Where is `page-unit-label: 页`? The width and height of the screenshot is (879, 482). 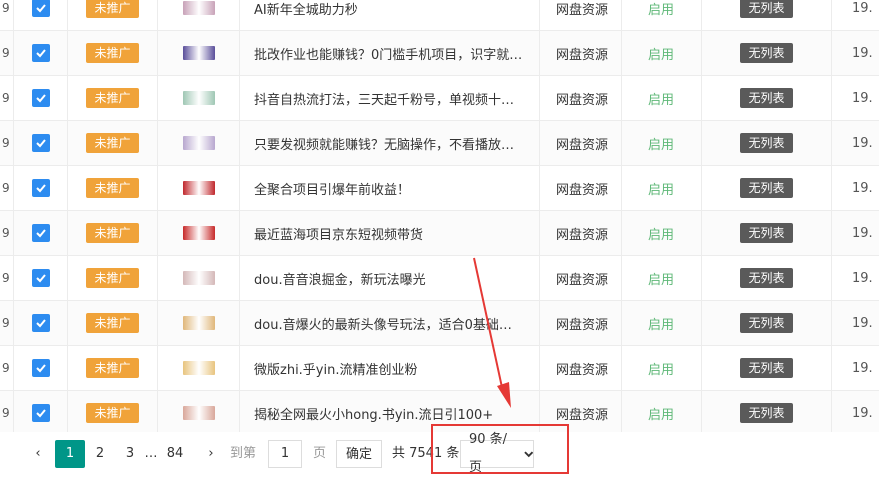 page-unit-label: 页 is located at coordinates (320, 453).